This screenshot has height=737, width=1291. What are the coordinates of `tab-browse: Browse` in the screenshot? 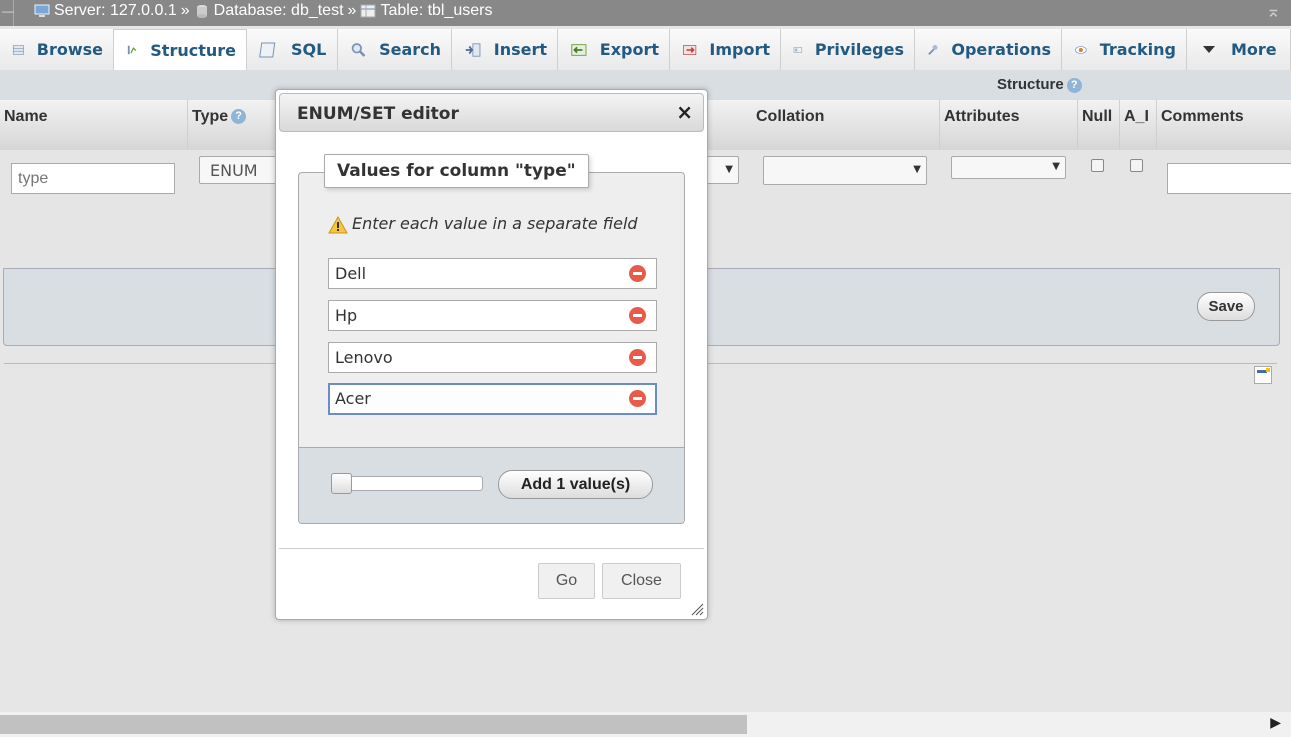 It's located at (57, 49).